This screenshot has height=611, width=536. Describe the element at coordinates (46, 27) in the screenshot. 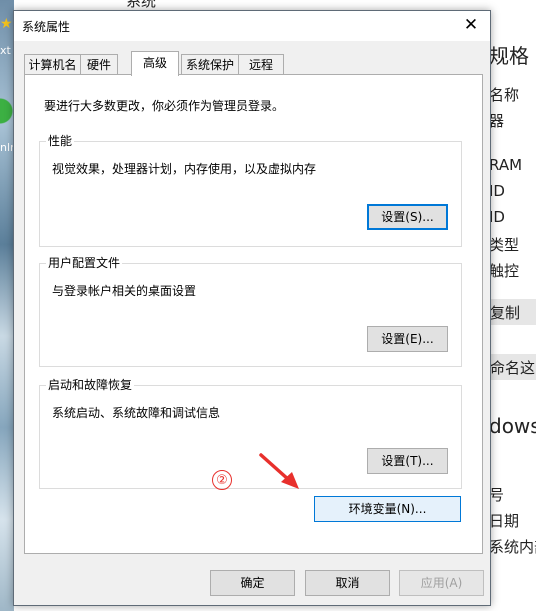

I see `dialog-title: 系统属性` at that location.